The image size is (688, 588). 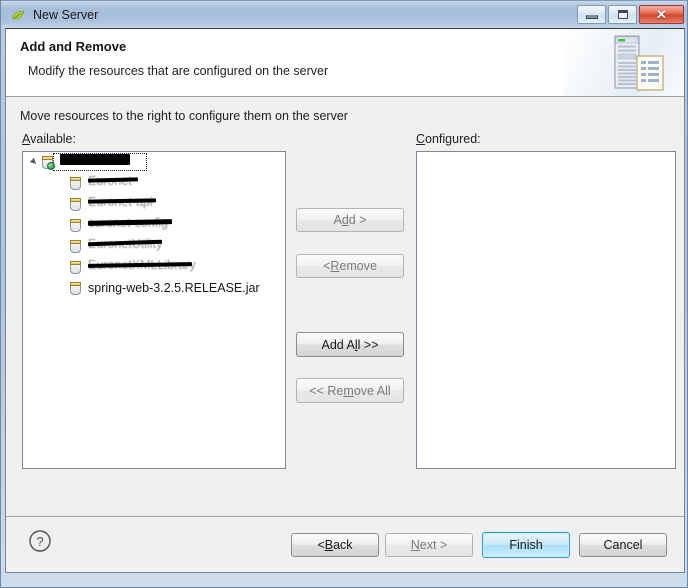 I want to click on remove-button: < Remove, so click(x=350, y=266).